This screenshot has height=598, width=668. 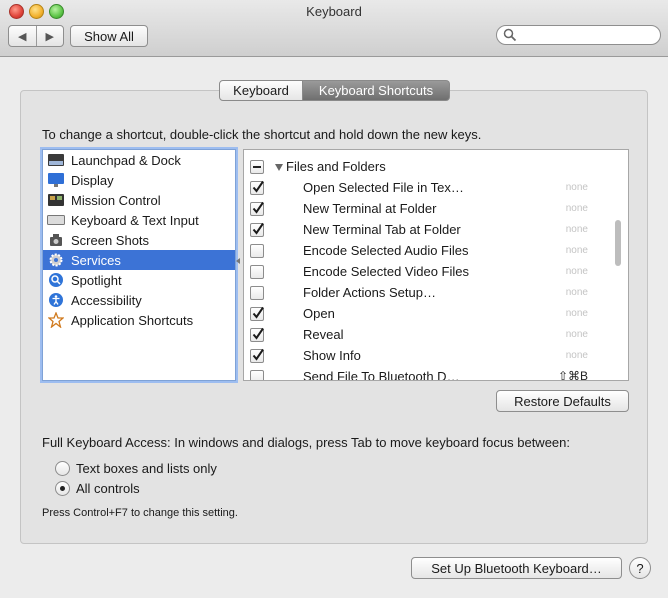 I want to click on category-launchpad-dock: Launchpad & Dock, so click(x=139, y=160).